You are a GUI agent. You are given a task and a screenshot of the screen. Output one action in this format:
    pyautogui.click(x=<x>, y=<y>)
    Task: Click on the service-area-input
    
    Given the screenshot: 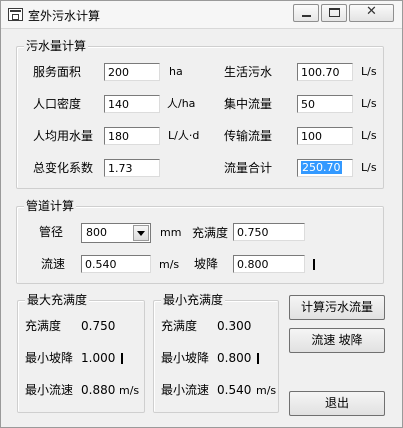 What is the action you would take?
    pyautogui.click(x=132, y=72)
    